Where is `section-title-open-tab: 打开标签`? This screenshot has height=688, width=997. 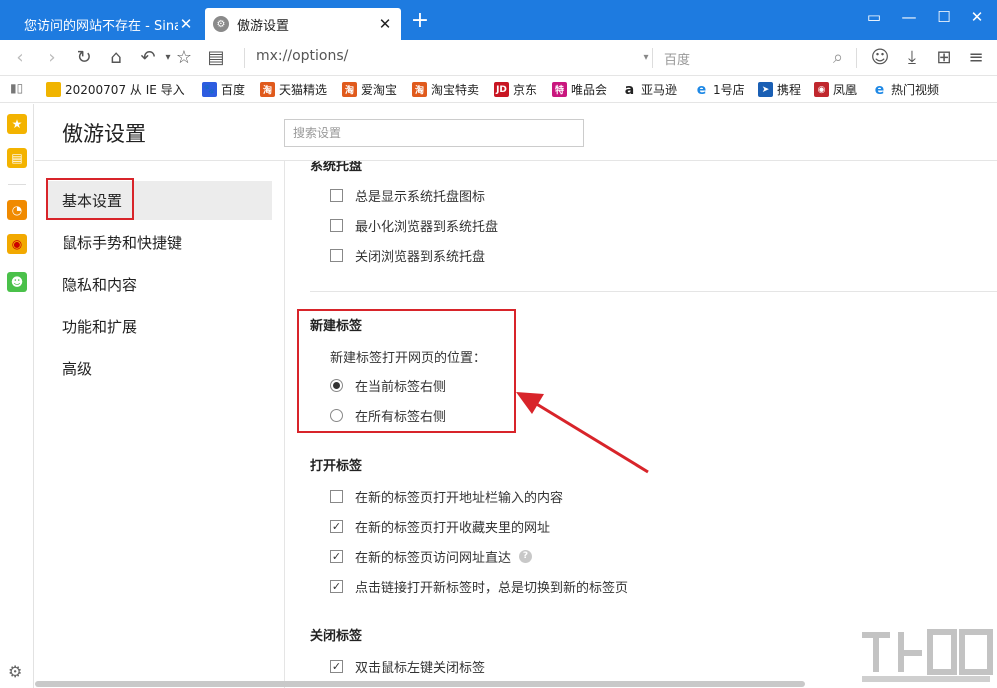
section-title-open-tab: 打开标签 is located at coordinates (336, 466).